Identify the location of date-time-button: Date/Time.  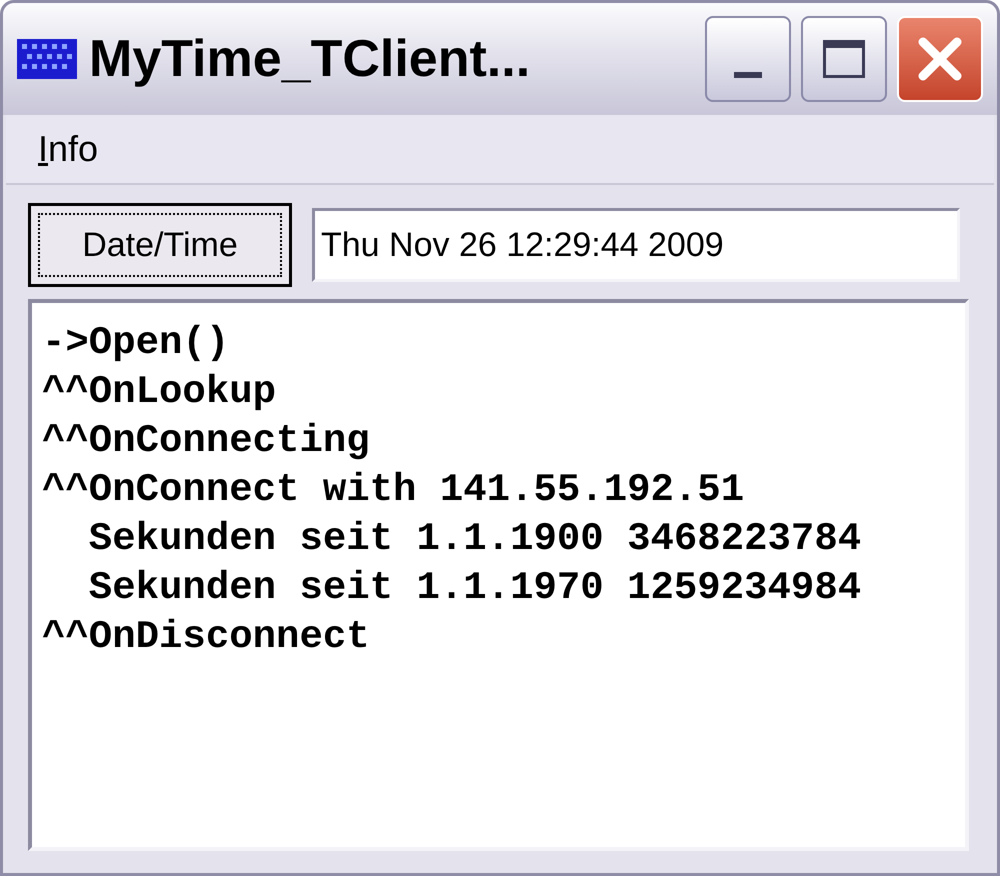
(160, 245).